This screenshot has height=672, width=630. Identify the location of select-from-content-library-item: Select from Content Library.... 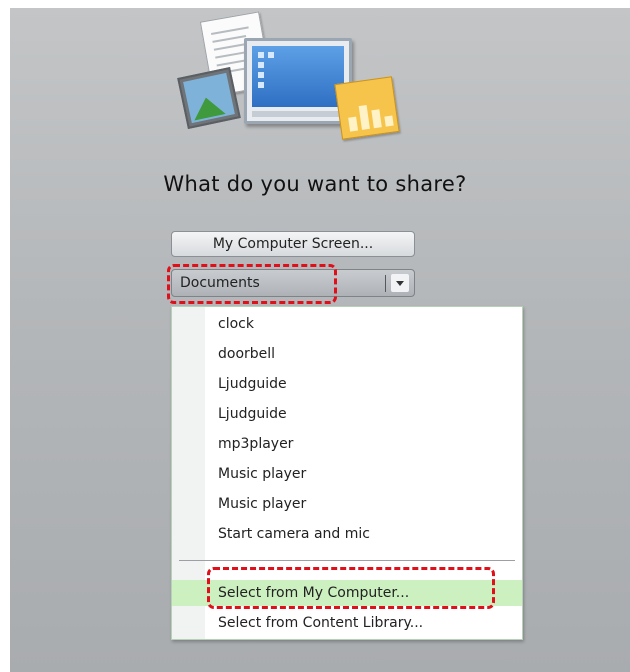
(347, 623).